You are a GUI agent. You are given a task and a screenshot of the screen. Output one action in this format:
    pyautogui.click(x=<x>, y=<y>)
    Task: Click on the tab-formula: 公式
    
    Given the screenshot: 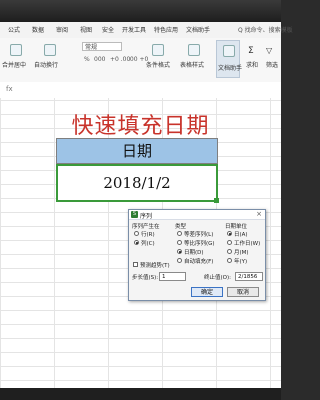 What is the action you would take?
    pyautogui.click(x=14, y=29)
    